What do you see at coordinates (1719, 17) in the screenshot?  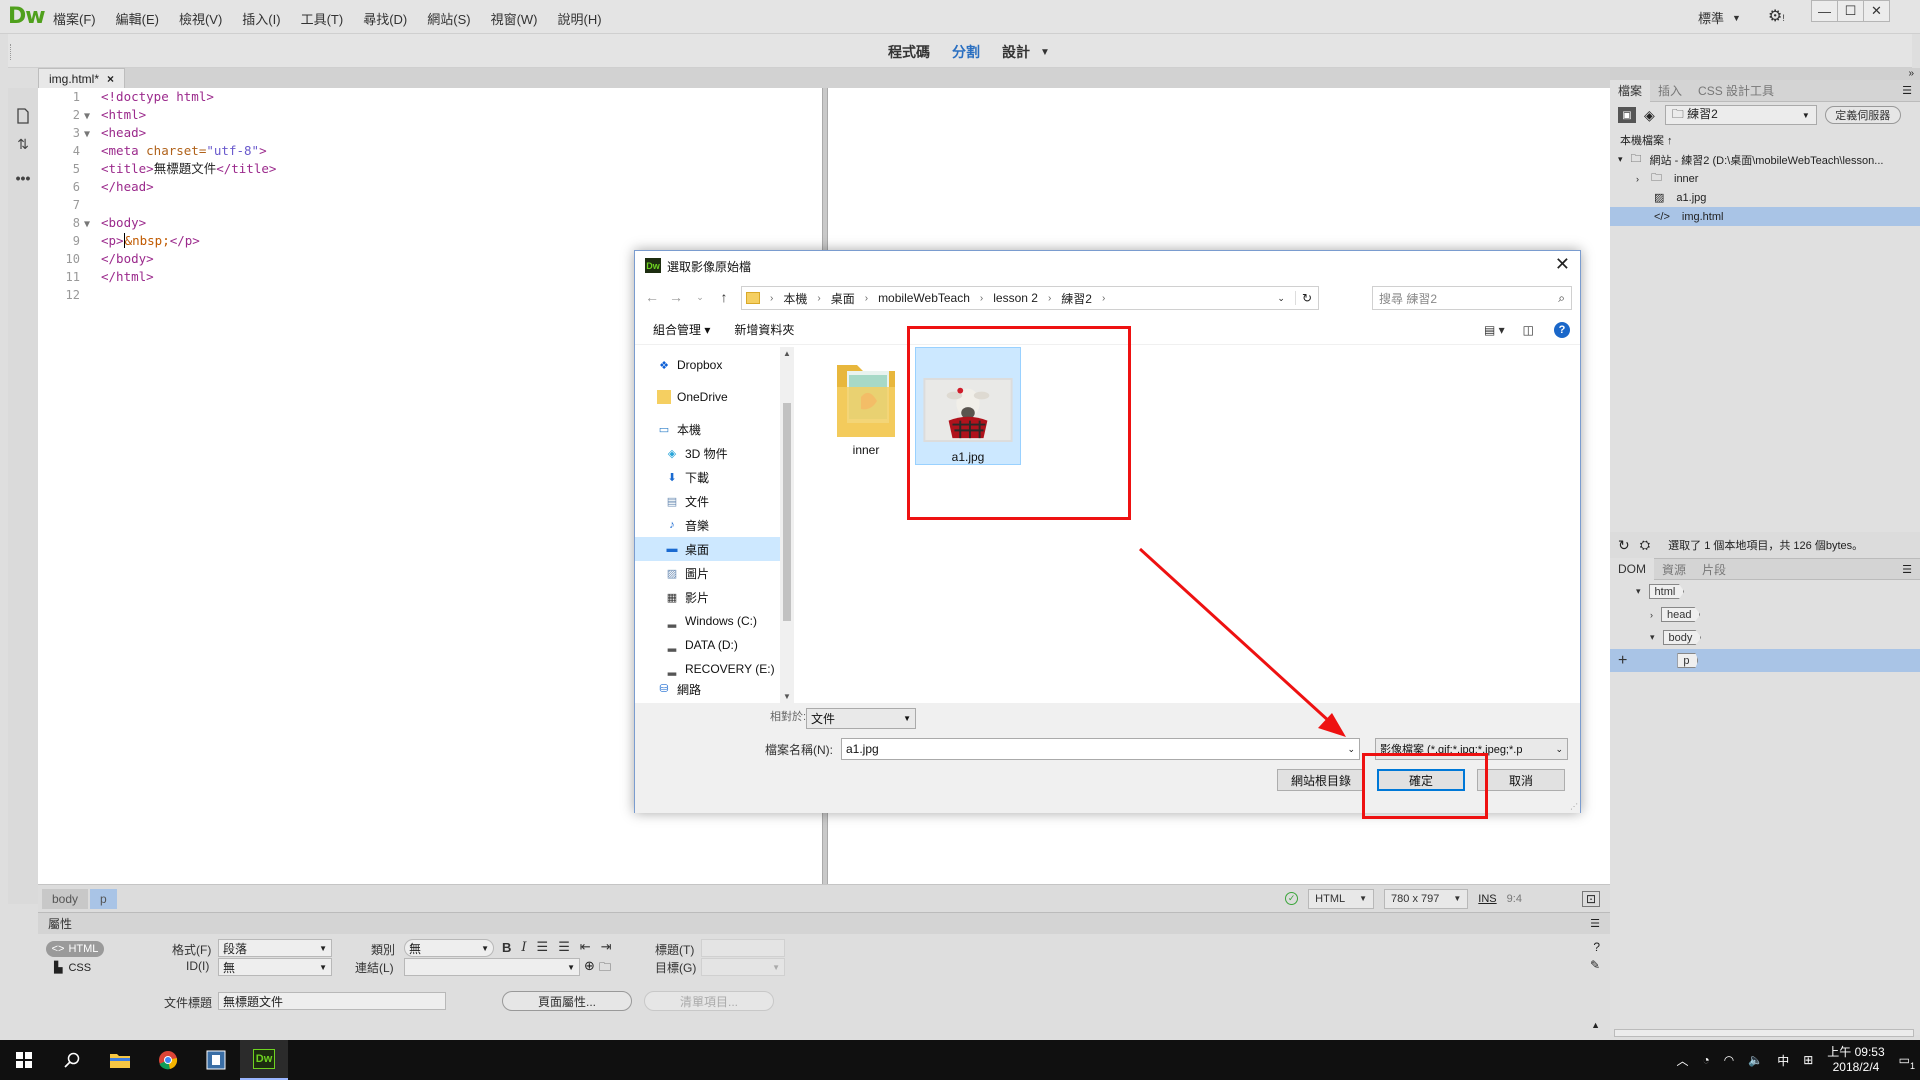 I see `workspace-layout-select: 標準 ▼` at bounding box center [1719, 17].